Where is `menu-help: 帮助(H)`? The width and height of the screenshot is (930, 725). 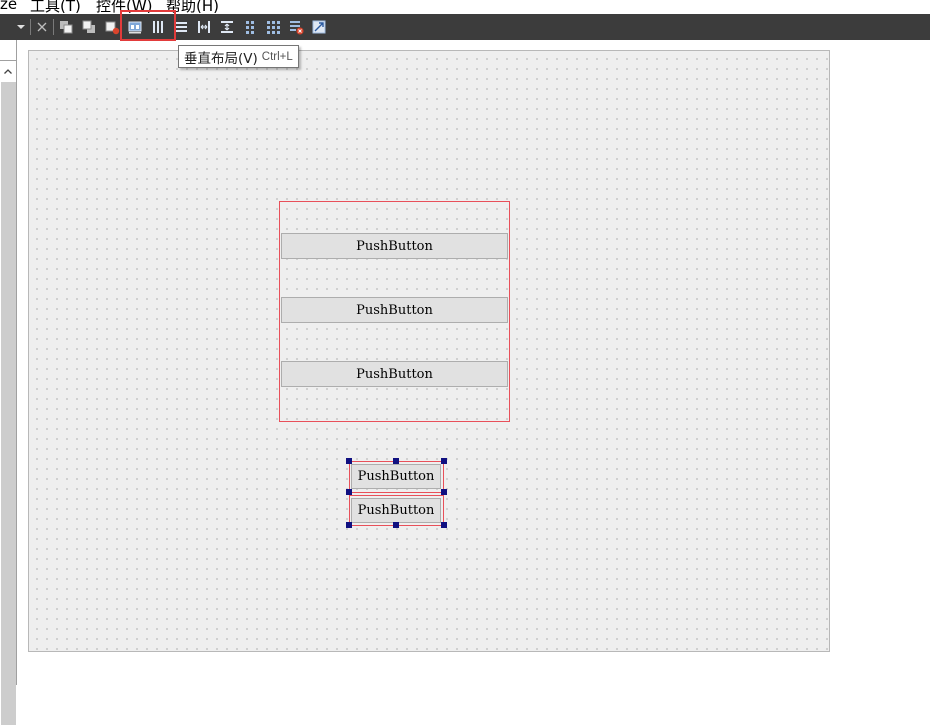
menu-help: 帮助(H) is located at coordinates (192, 7).